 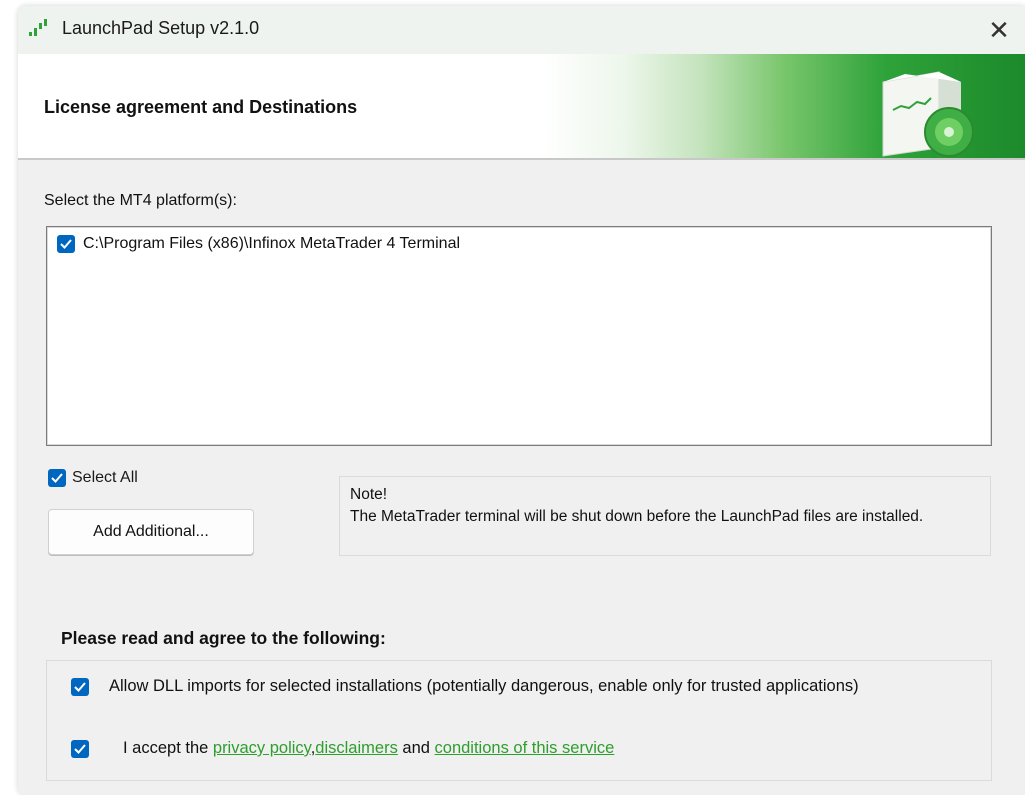 What do you see at coordinates (924, 111) in the screenshot?
I see `product-box-icon` at bounding box center [924, 111].